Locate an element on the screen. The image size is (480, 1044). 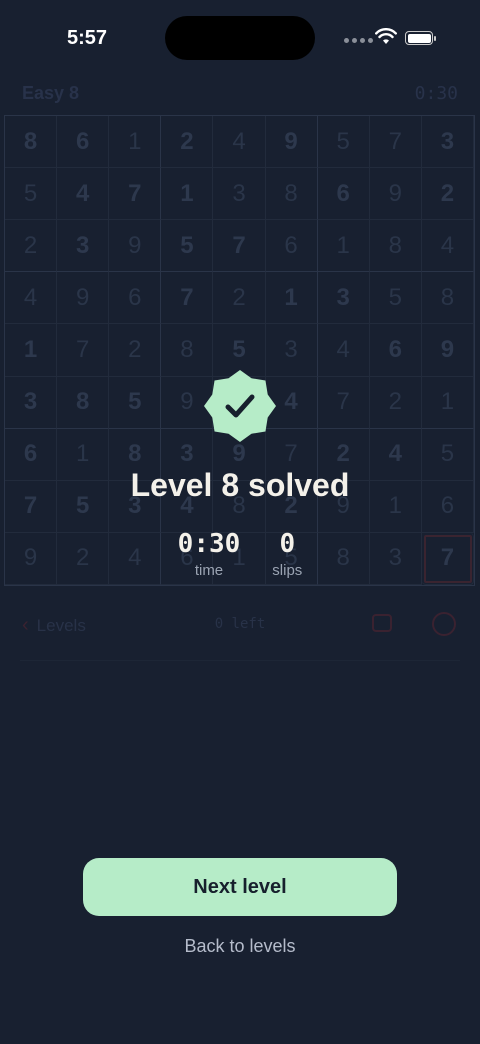
stat-slips-value: 0 is located at coordinates (287, 544).